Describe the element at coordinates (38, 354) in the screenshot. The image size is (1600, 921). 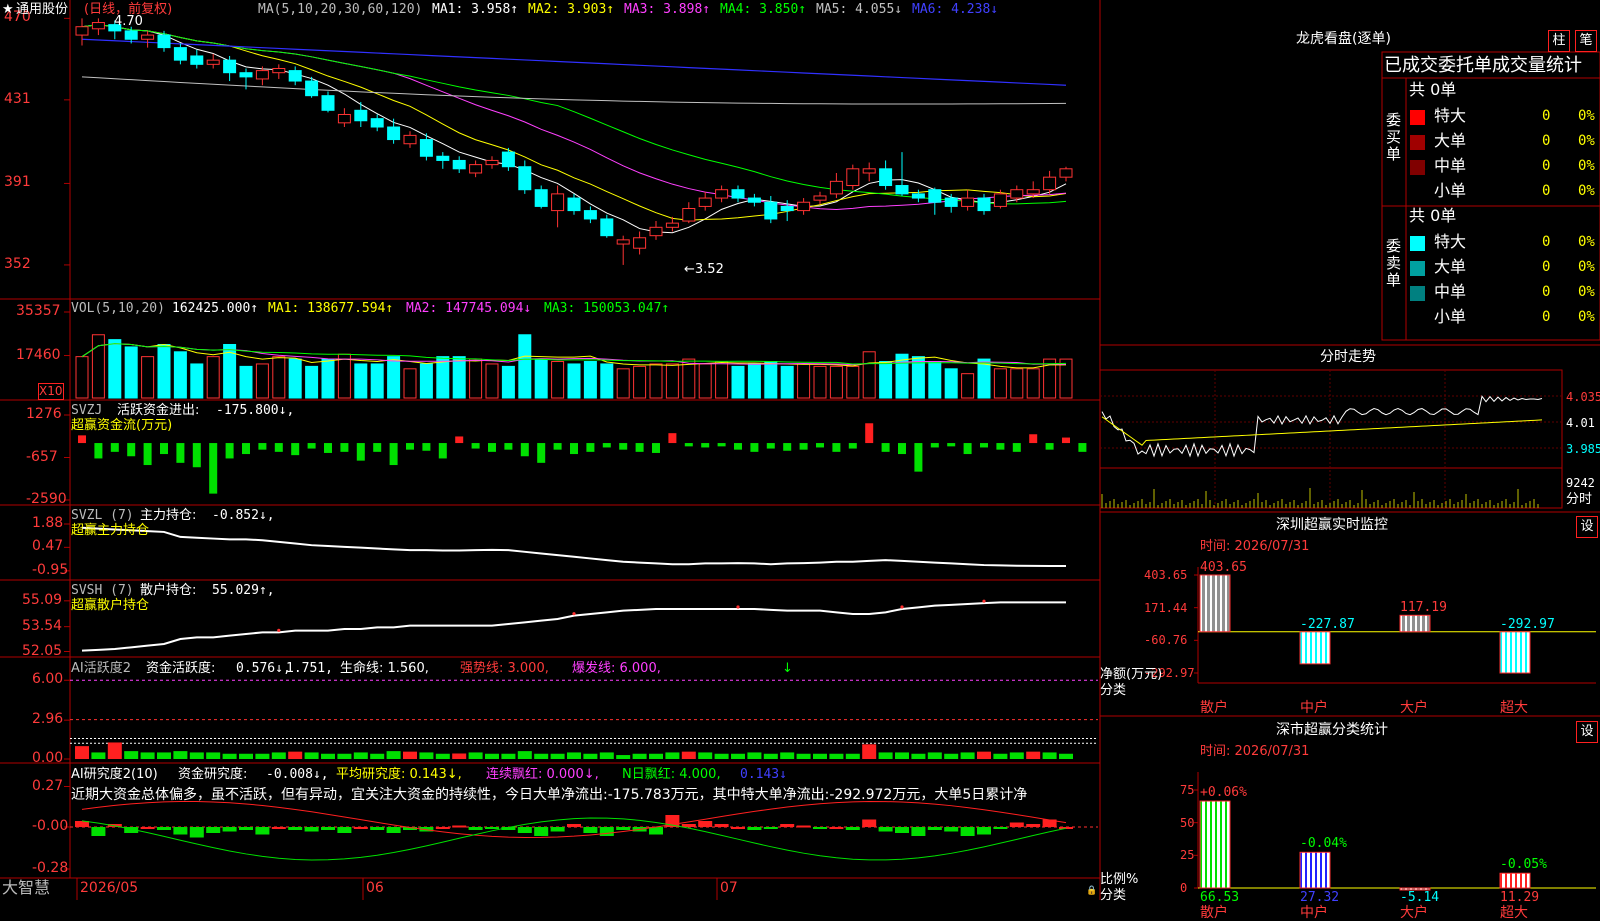
I see `vol-y-label: 17460` at that location.